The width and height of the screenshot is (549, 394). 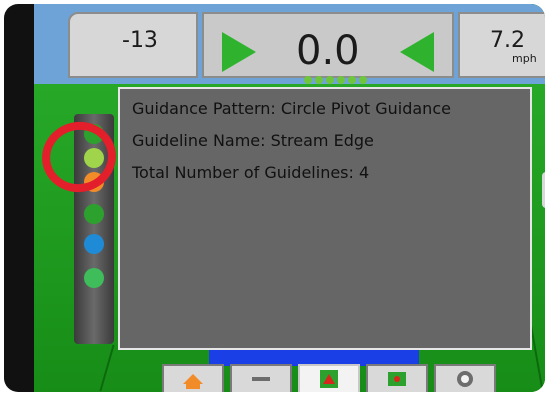 I want to click on guidance-arrow-right-icon, so click(x=417, y=52).